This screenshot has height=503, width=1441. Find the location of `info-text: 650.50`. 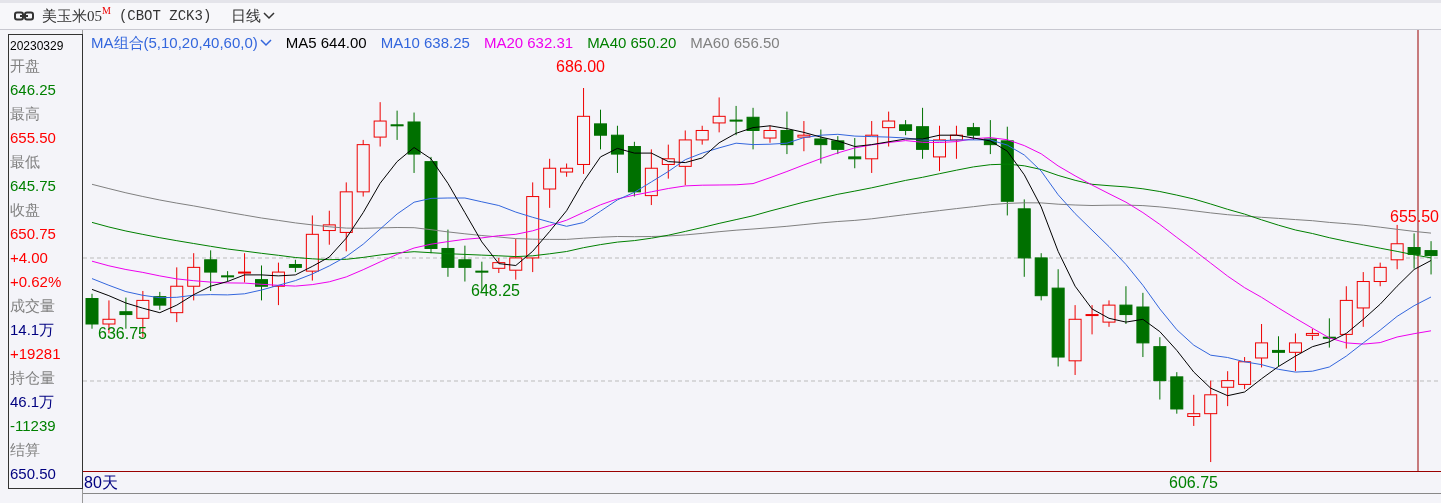

info-text: 650.50 is located at coordinates (33, 474).